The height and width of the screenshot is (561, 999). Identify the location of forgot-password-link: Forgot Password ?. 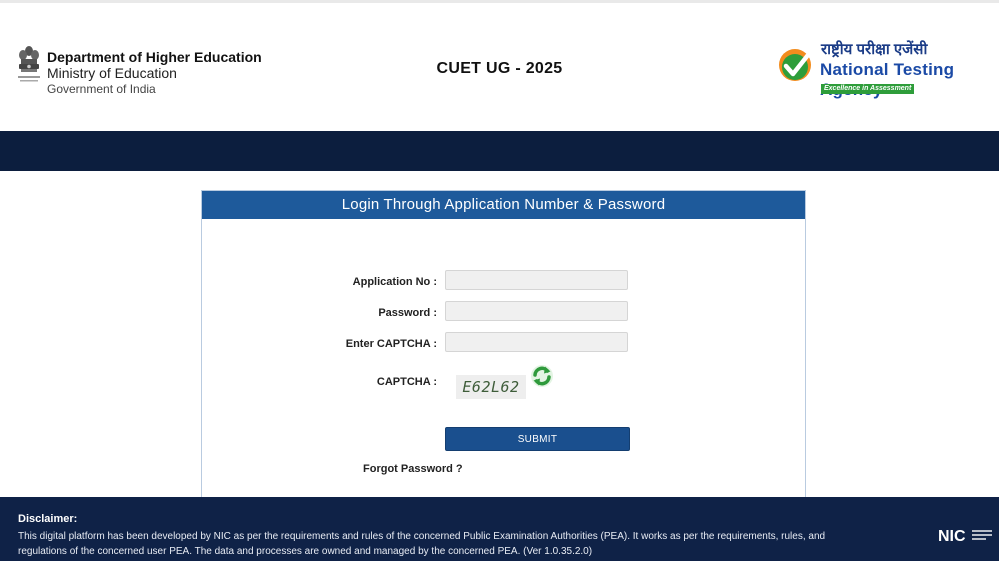
(413, 469).